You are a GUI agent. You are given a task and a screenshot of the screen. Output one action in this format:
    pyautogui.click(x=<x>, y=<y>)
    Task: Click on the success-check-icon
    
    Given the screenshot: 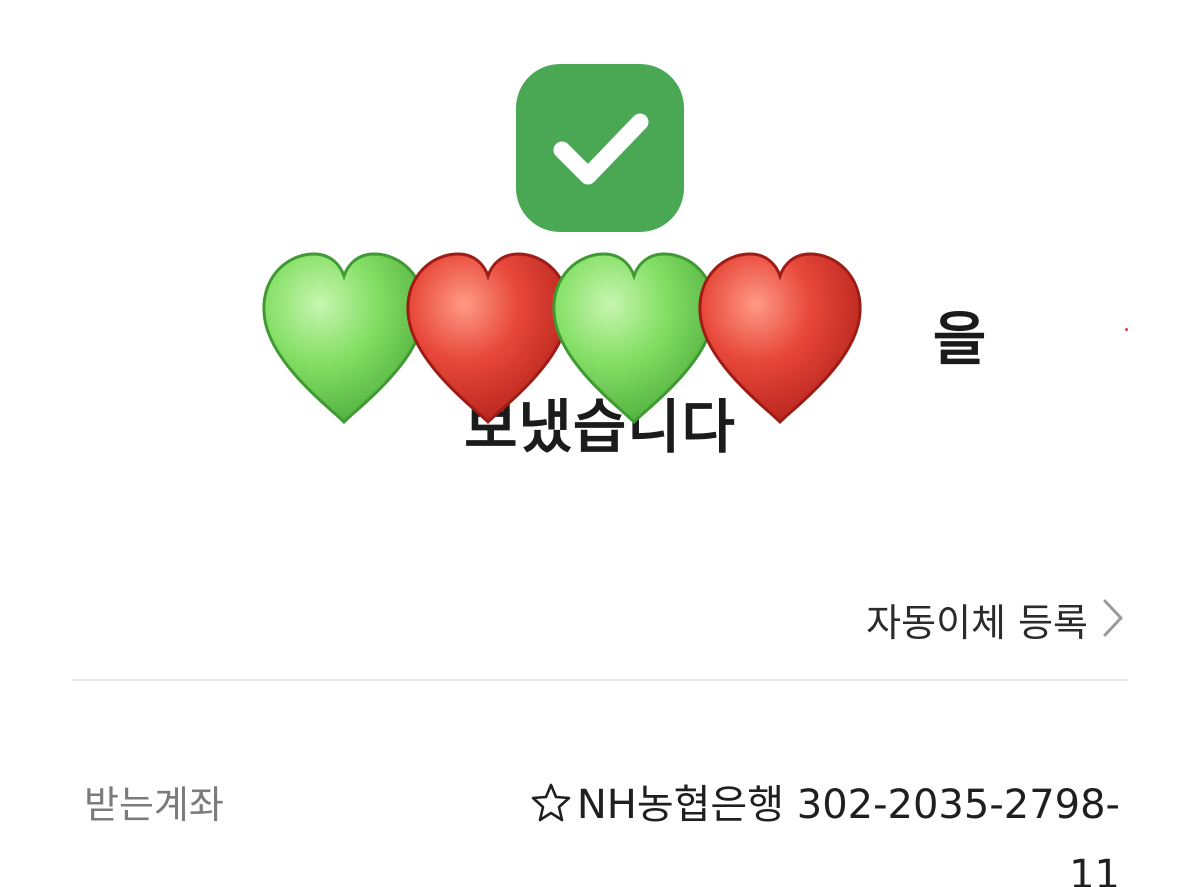 What is the action you would take?
    pyautogui.click(x=600, y=148)
    